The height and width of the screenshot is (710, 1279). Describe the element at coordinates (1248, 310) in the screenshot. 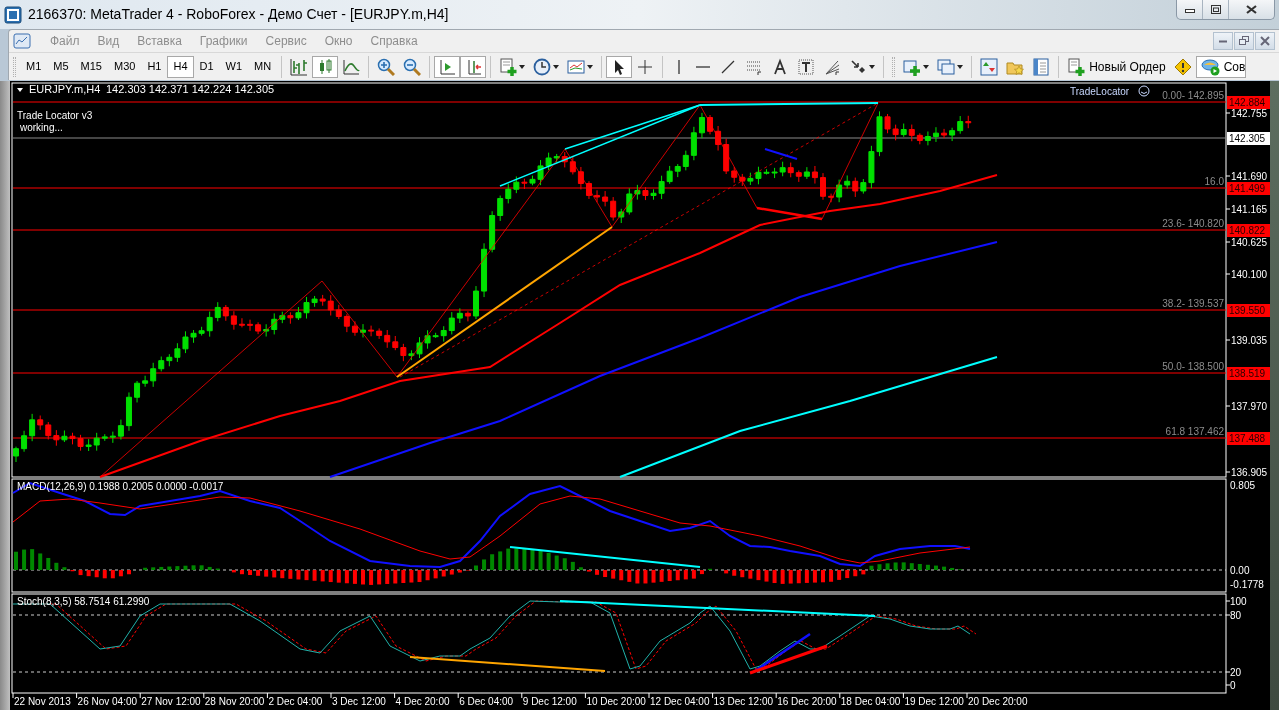

I see `price-tag: 139.550` at that location.